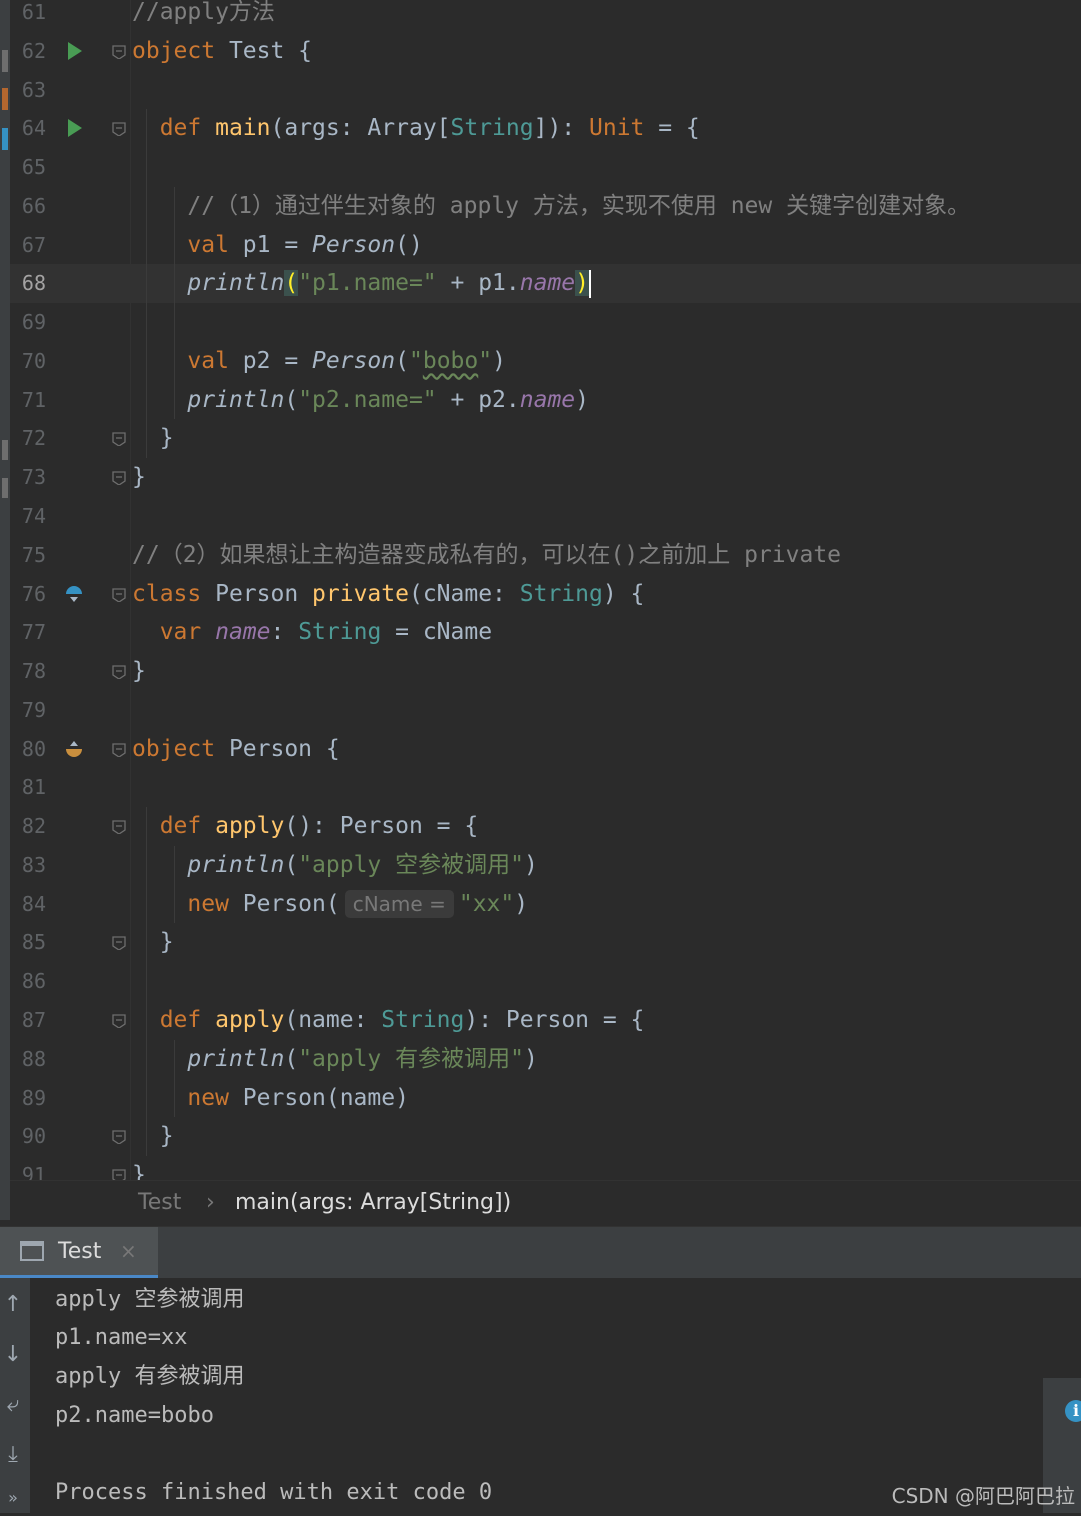 The height and width of the screenshot is (1516, 1081). Describe the element at coordinates (545, 16) in the screenshot. I see `code-line: 61 //apply方法` at that location.